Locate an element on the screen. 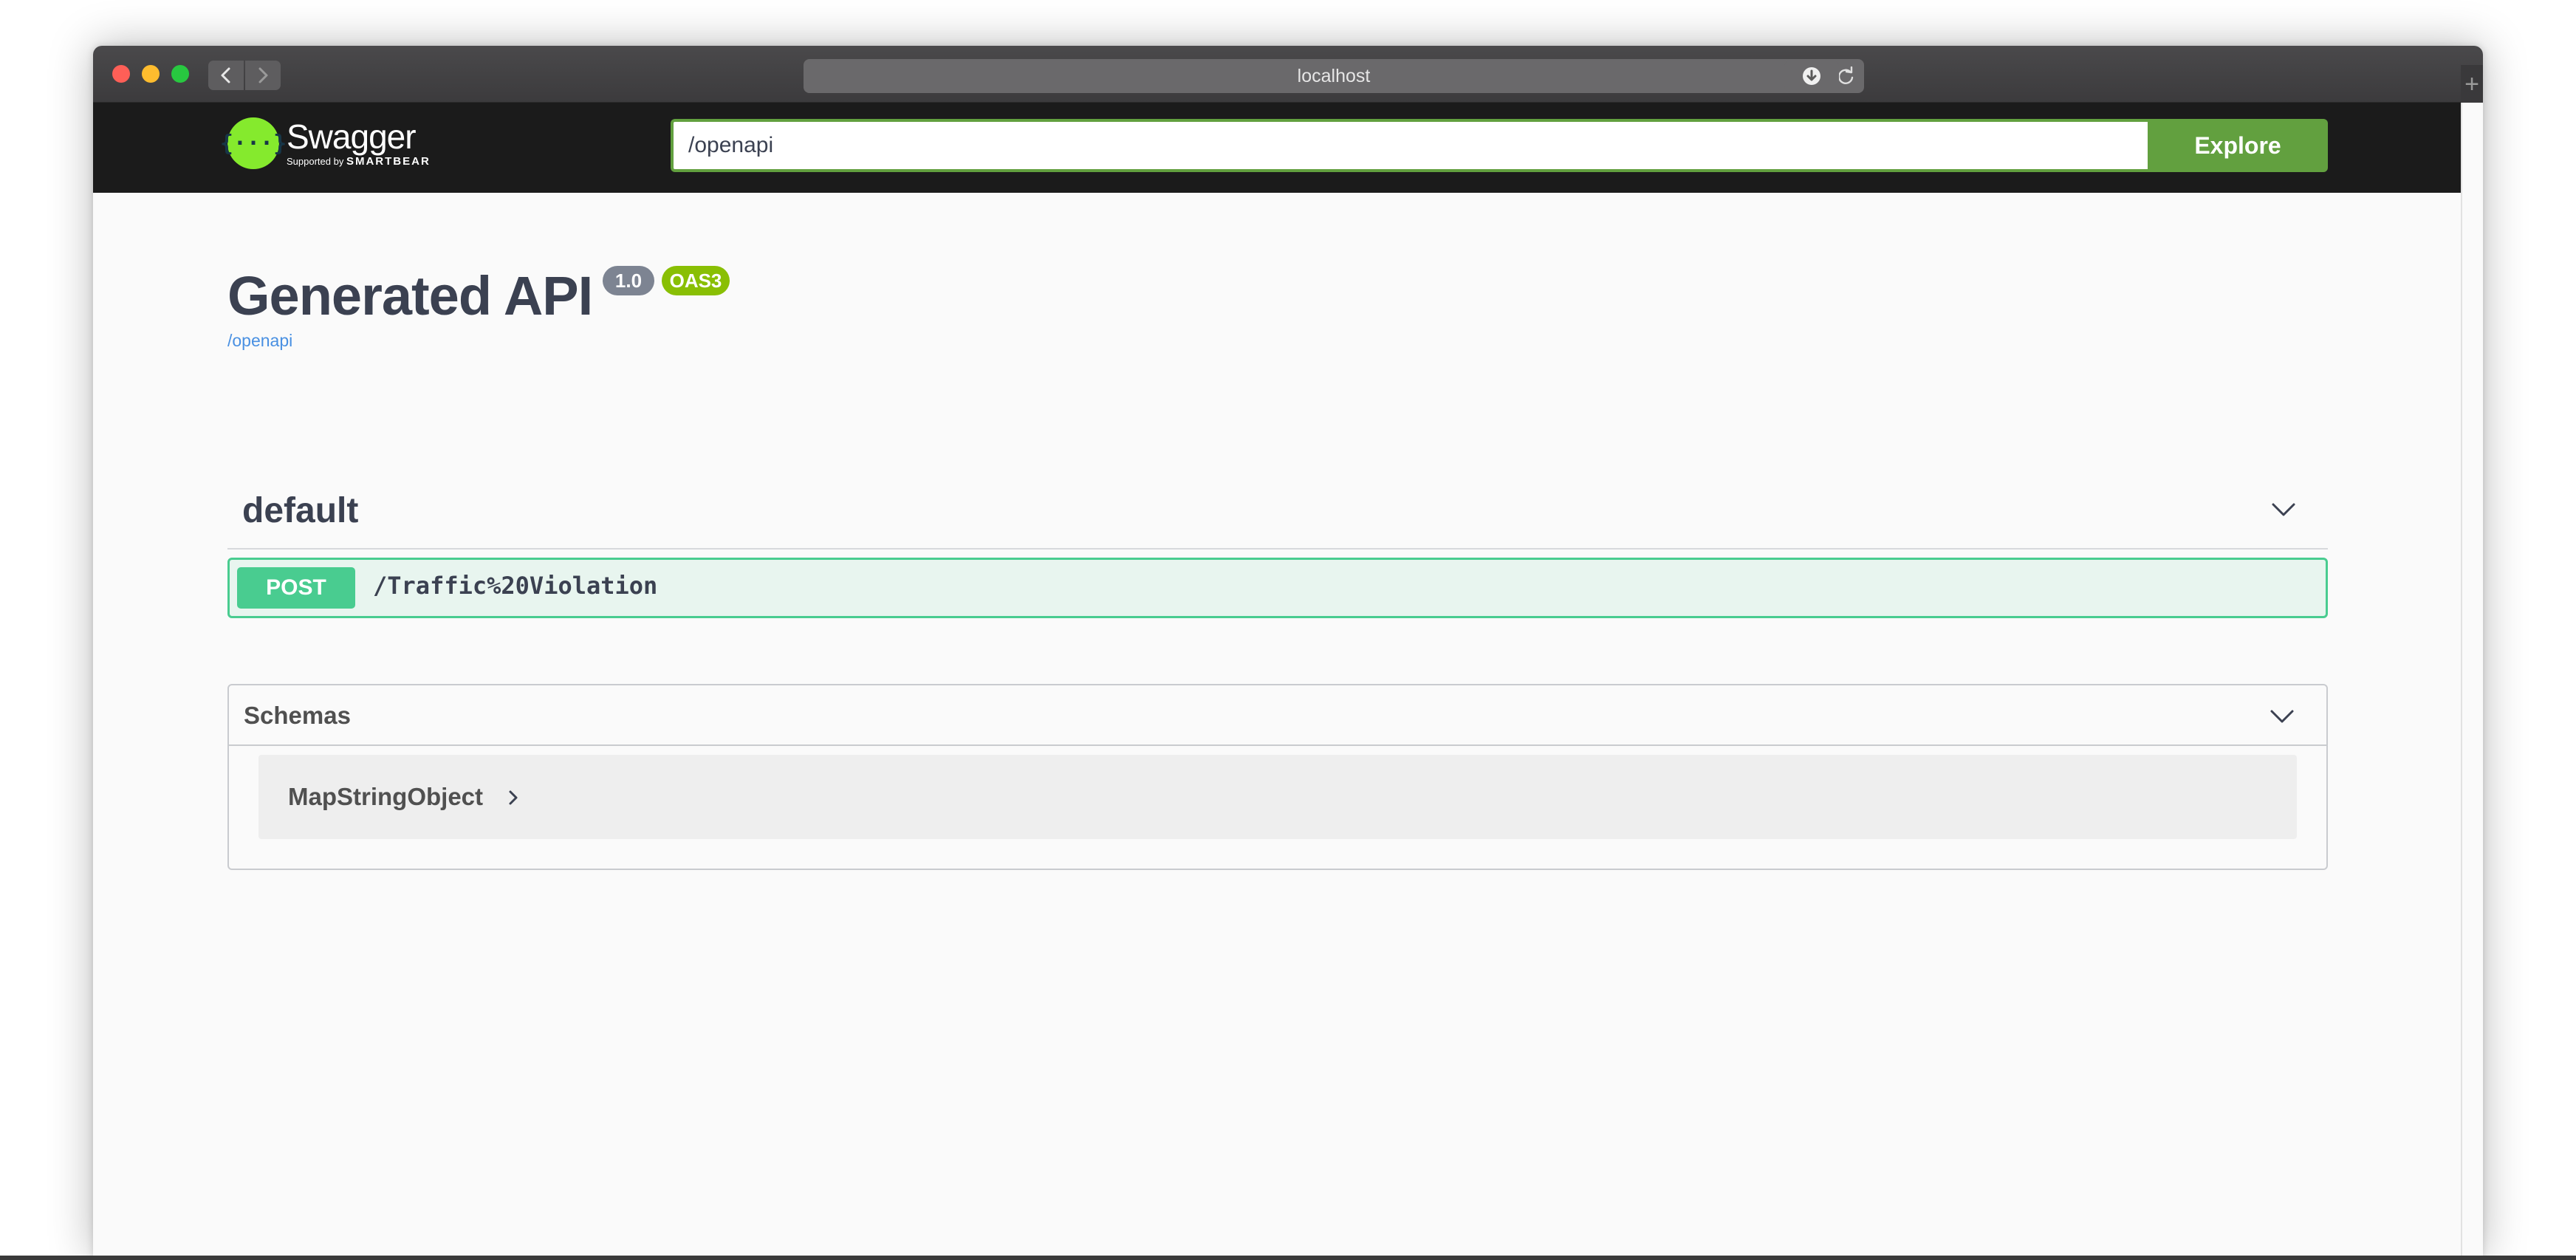 The width and height of the screenshot is (2576, 1260). chevron-left-icon is located at coordinates (225, 75).